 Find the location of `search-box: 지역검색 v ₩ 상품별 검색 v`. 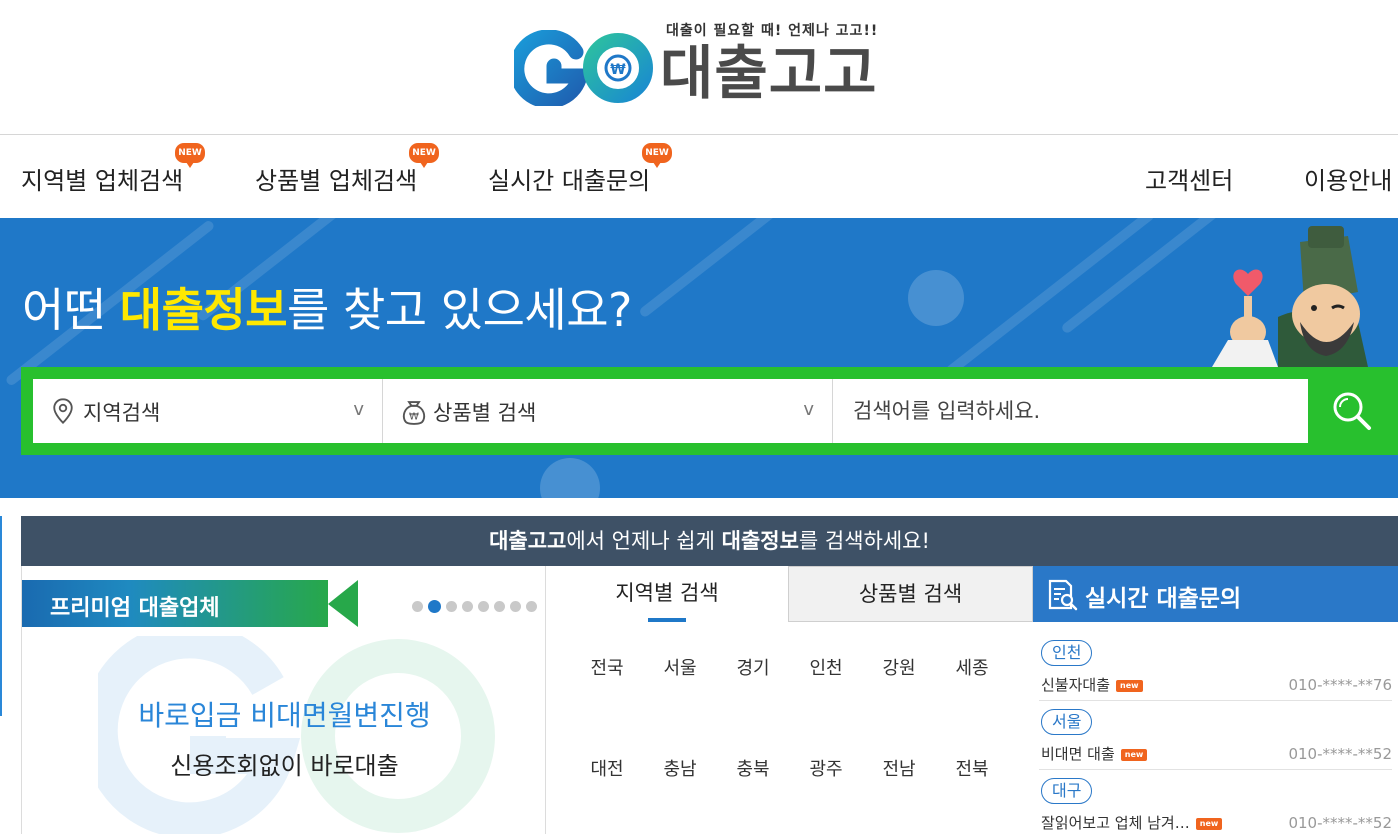

search-box: 지역검색 v ₩ 상품별 검색 v is located at coordinates (670, 411).